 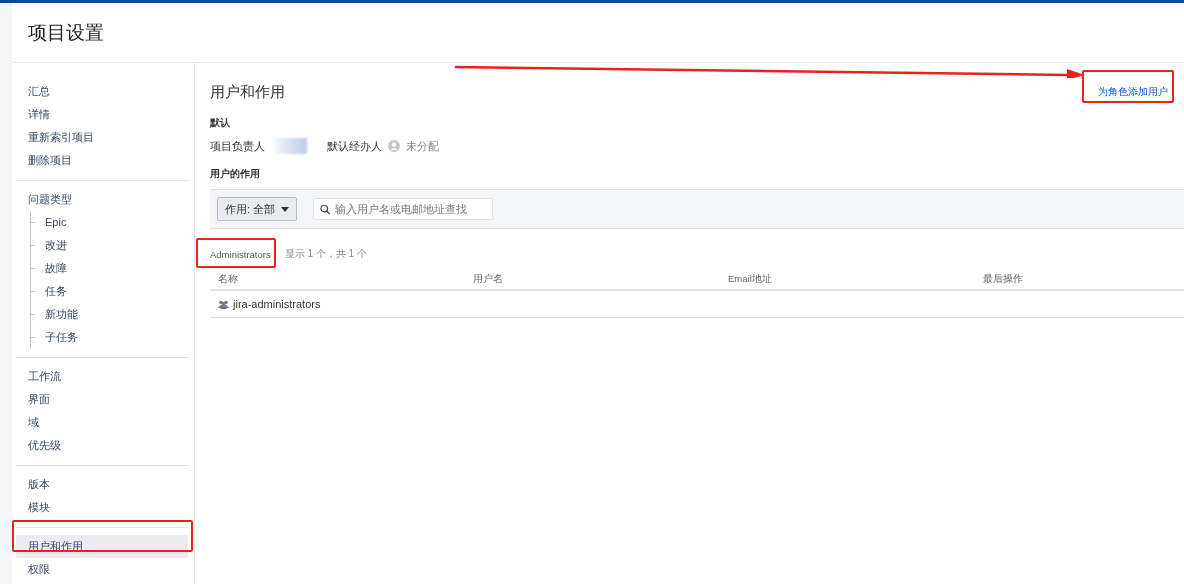 I want to click on assignee-label: 默认经办人, so click(x=354, y=146).